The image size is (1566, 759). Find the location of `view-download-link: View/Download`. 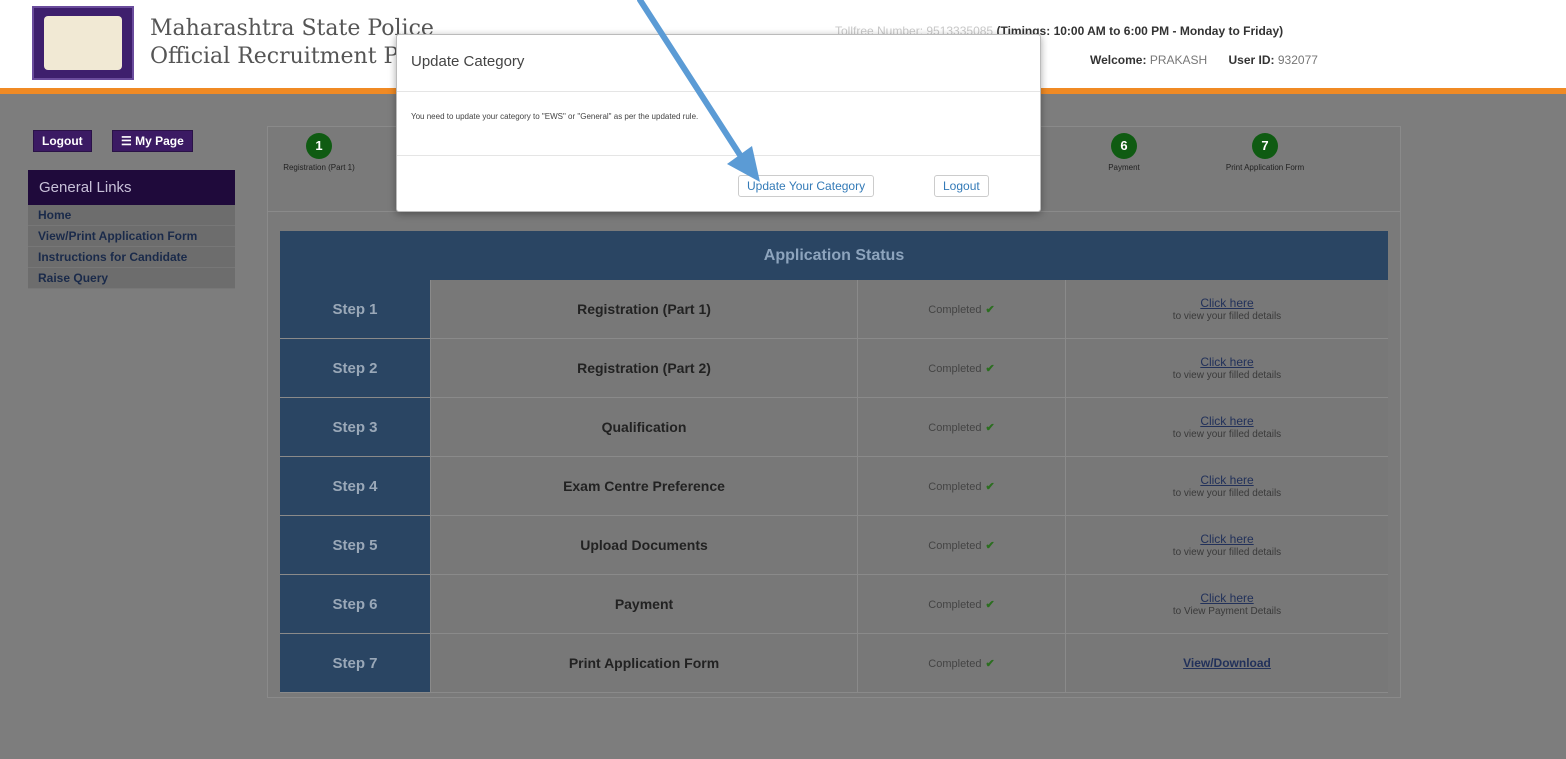

view-download-link: View/Download is located at coordinates (1227, 663).